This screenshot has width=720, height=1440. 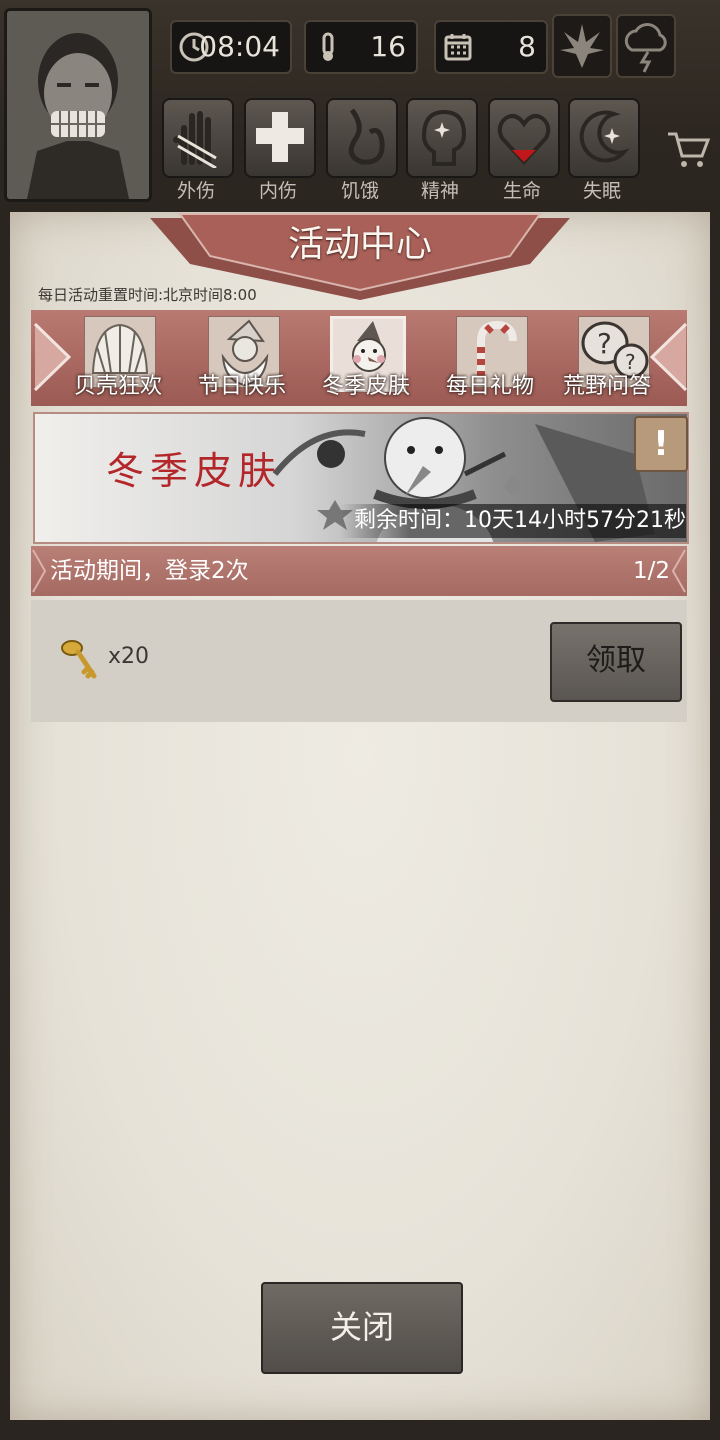 What do you see at coordinates (489, 386) in the screenshot?
I see `tab-label-daily-gift: 每日礼物` at bounding box center [489, 386].